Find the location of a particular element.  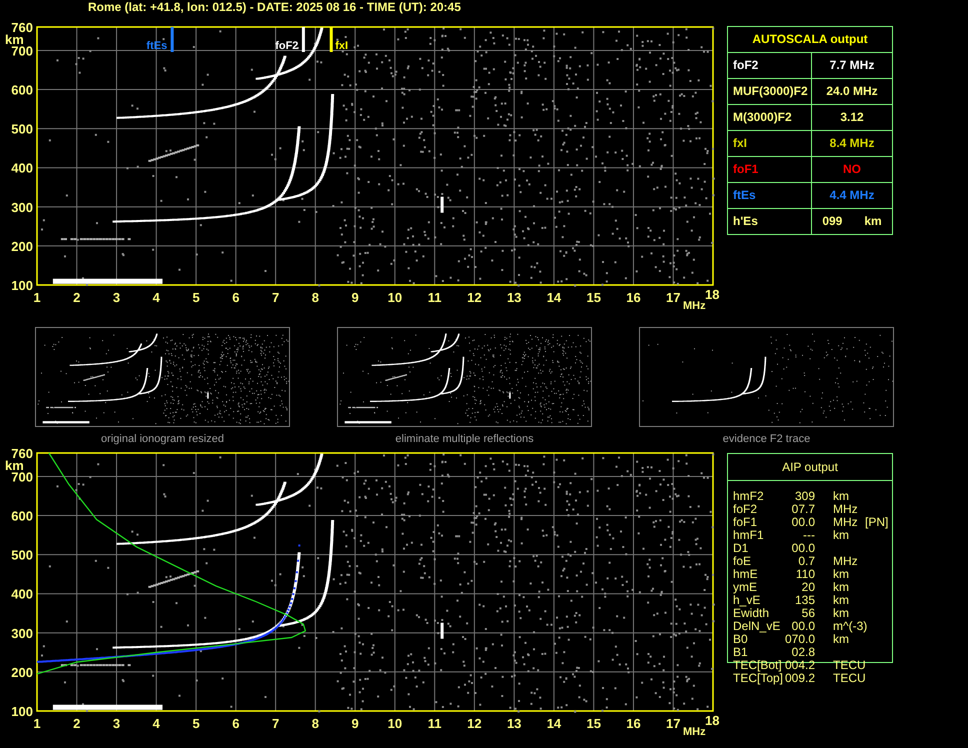

parameter-name: h'Es is located at coordinates (745, 221).